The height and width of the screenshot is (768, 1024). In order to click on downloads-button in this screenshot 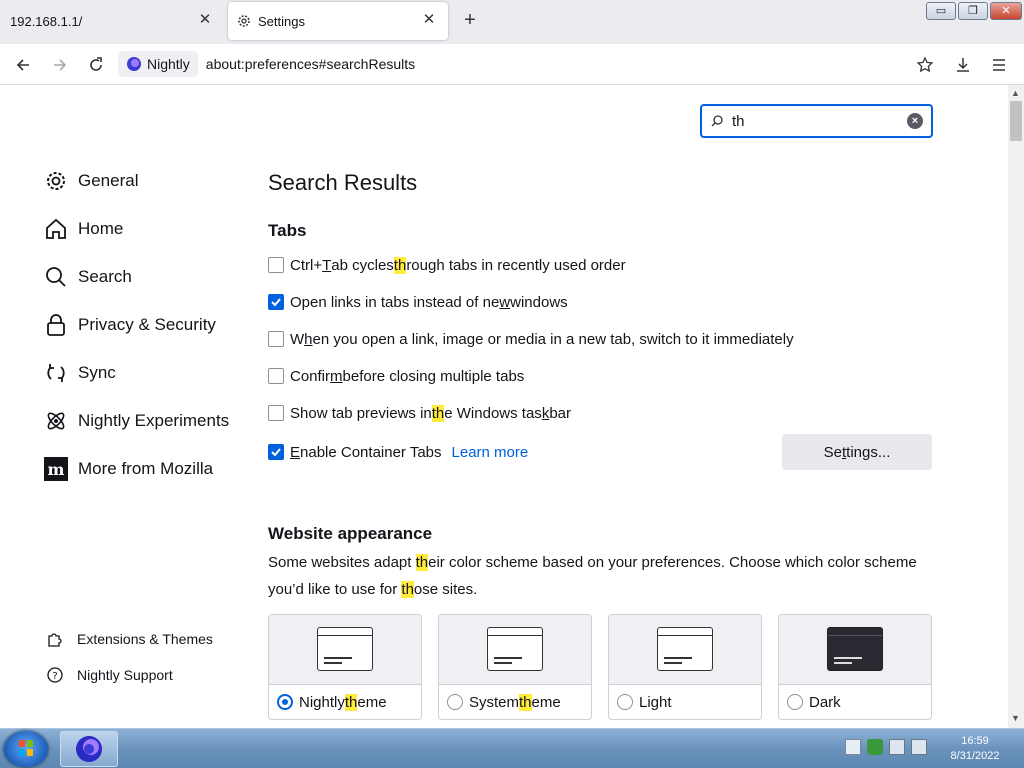, I will do `click(963, 65)`.